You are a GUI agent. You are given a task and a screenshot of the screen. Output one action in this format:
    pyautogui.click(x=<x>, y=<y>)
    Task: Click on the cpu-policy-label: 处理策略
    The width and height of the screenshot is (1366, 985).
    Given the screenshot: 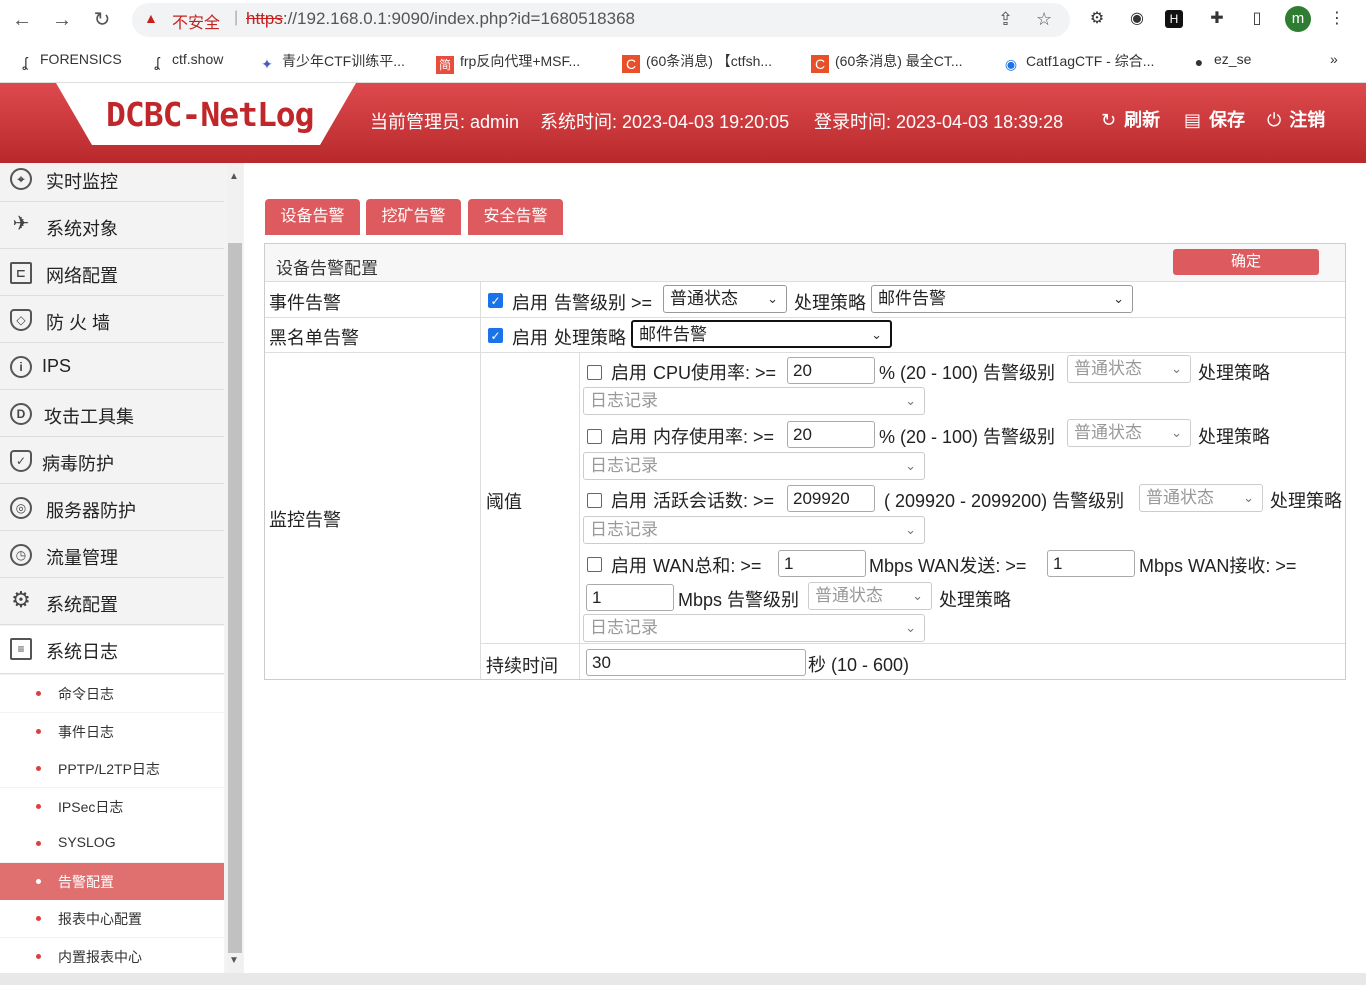 What is the action you would take?
    pyautogui.click(x=1234, y=373)
    